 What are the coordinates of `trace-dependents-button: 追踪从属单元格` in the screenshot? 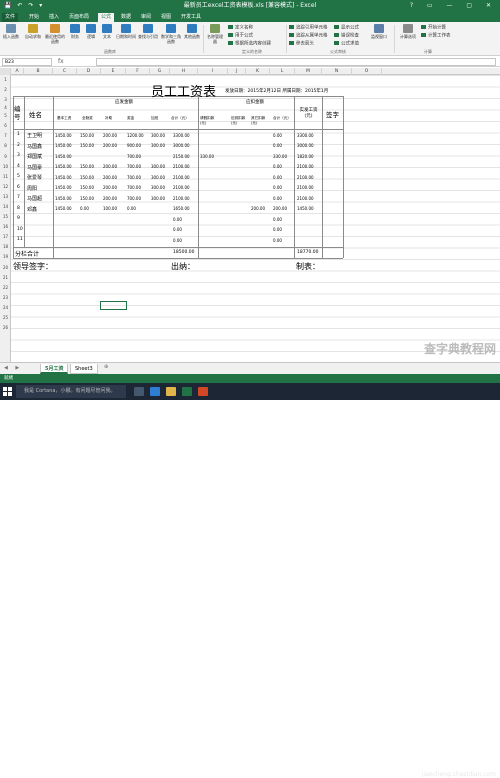 It's located at (308, 36).